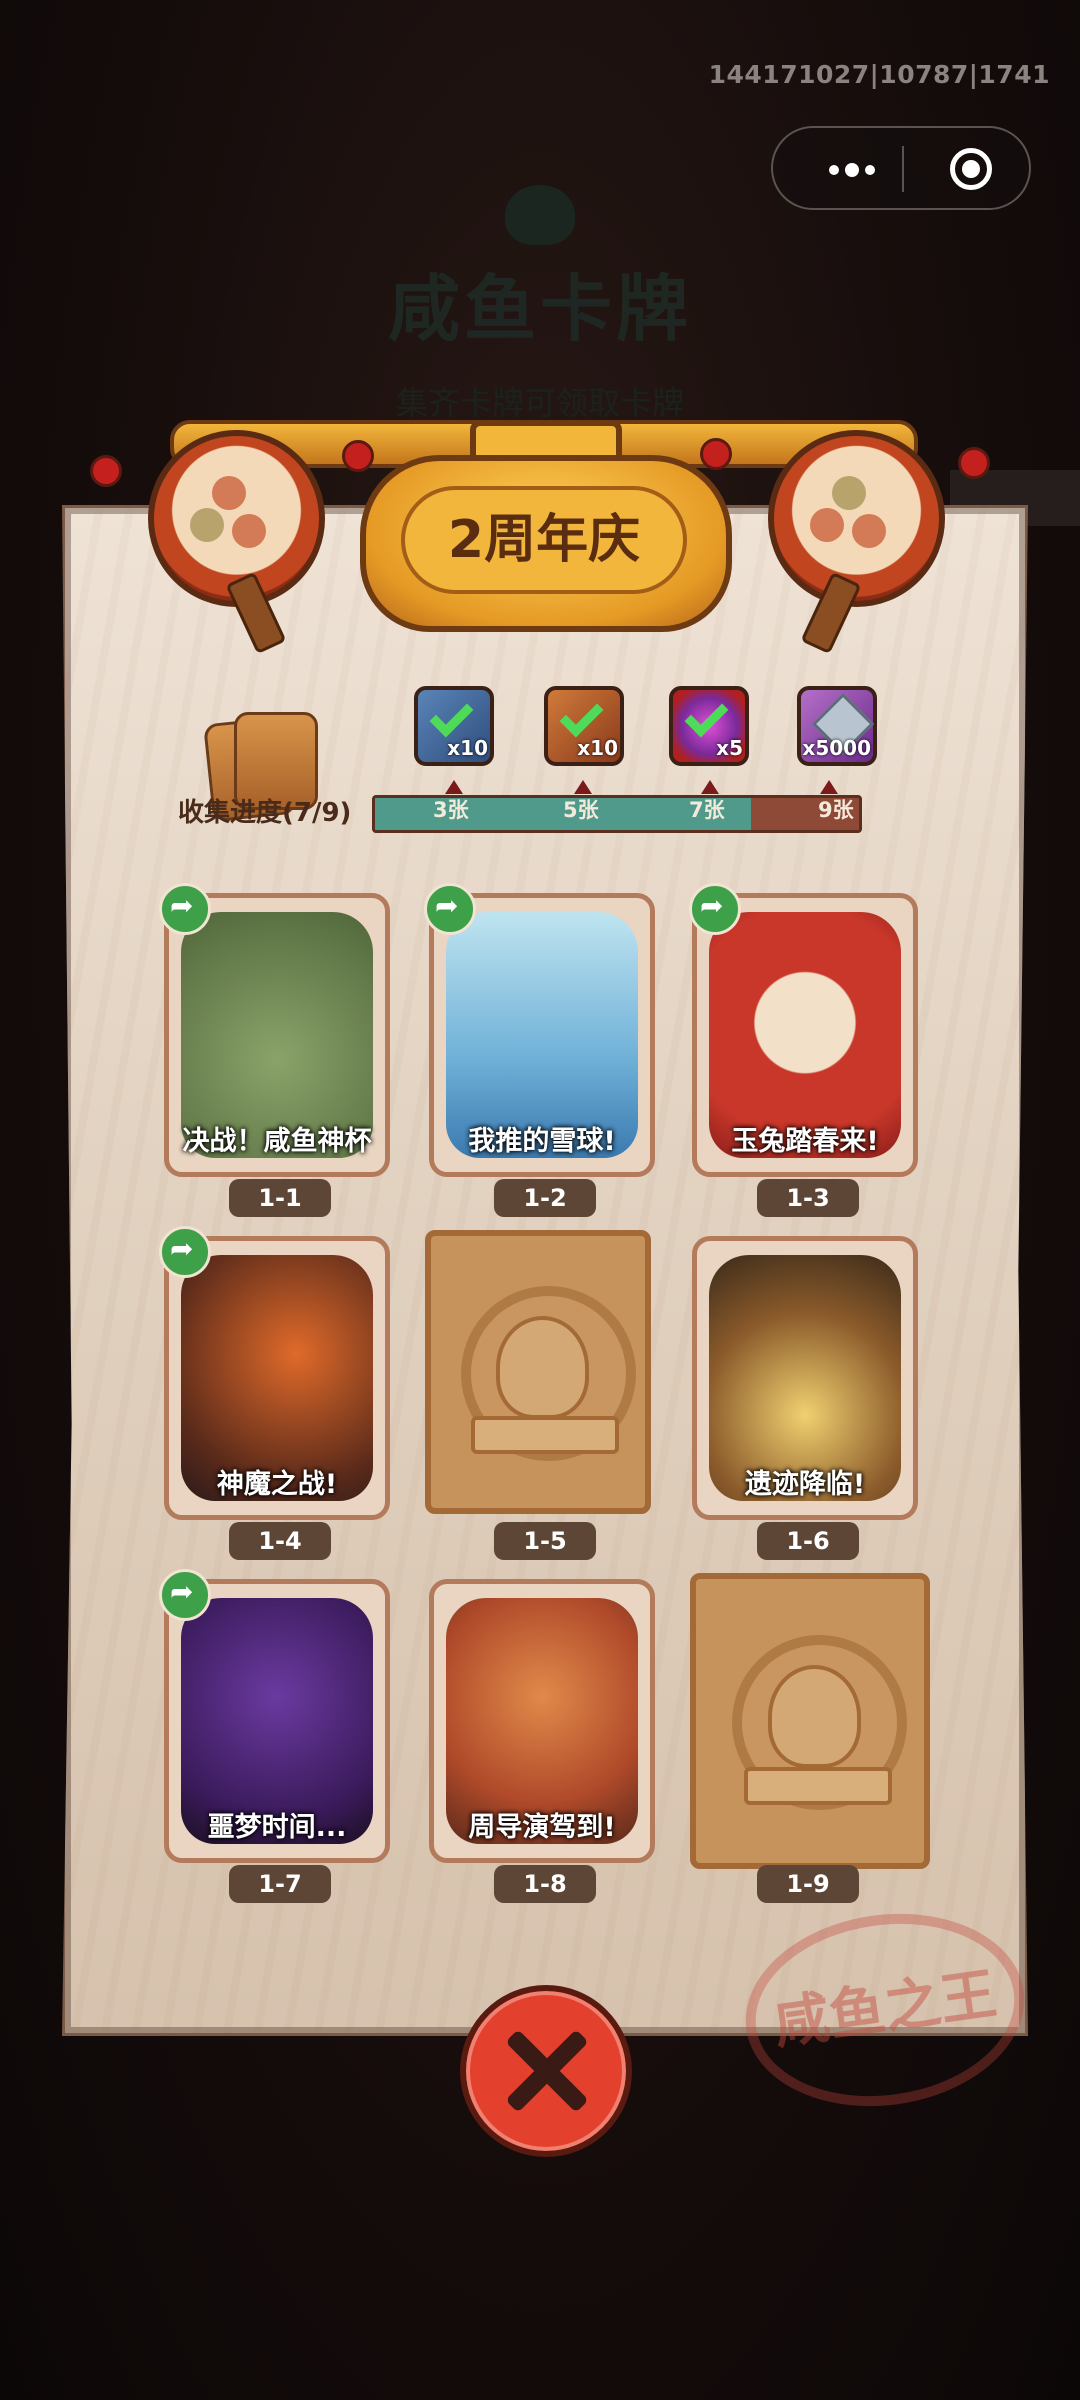 This screenshot has width=1080, height=2400. What do you see at coordinates (277, 1035) in the screenshot?
I see `card-1-1: 决战！咸鱼神杯` at bounding box center [277, 1035].